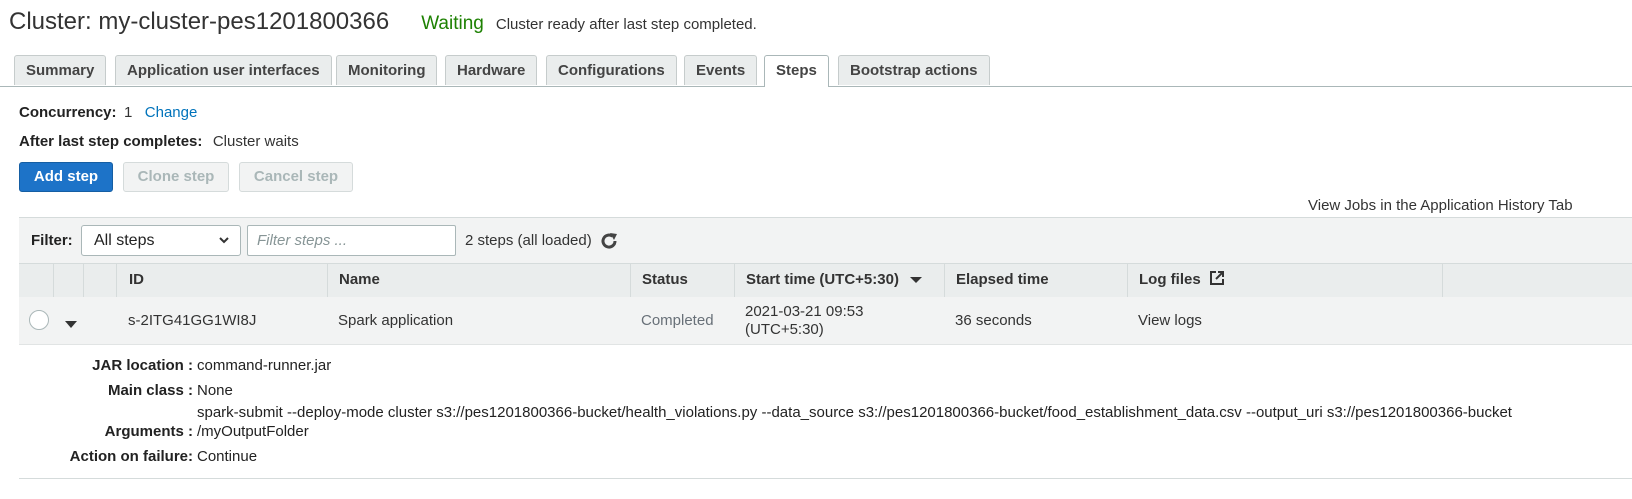 The image size is (1632, 499). I want to click on concurrency-label: Concurrency:, so click(68, 112).